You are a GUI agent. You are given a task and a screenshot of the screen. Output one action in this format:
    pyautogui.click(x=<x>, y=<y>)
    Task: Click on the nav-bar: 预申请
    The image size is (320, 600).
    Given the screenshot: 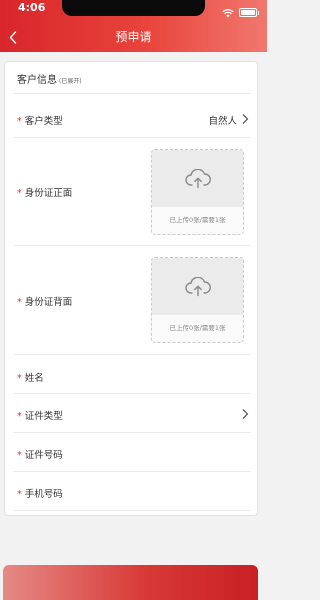 What is the action you would take?
    pyautogui.click(x=133, y=37)
    